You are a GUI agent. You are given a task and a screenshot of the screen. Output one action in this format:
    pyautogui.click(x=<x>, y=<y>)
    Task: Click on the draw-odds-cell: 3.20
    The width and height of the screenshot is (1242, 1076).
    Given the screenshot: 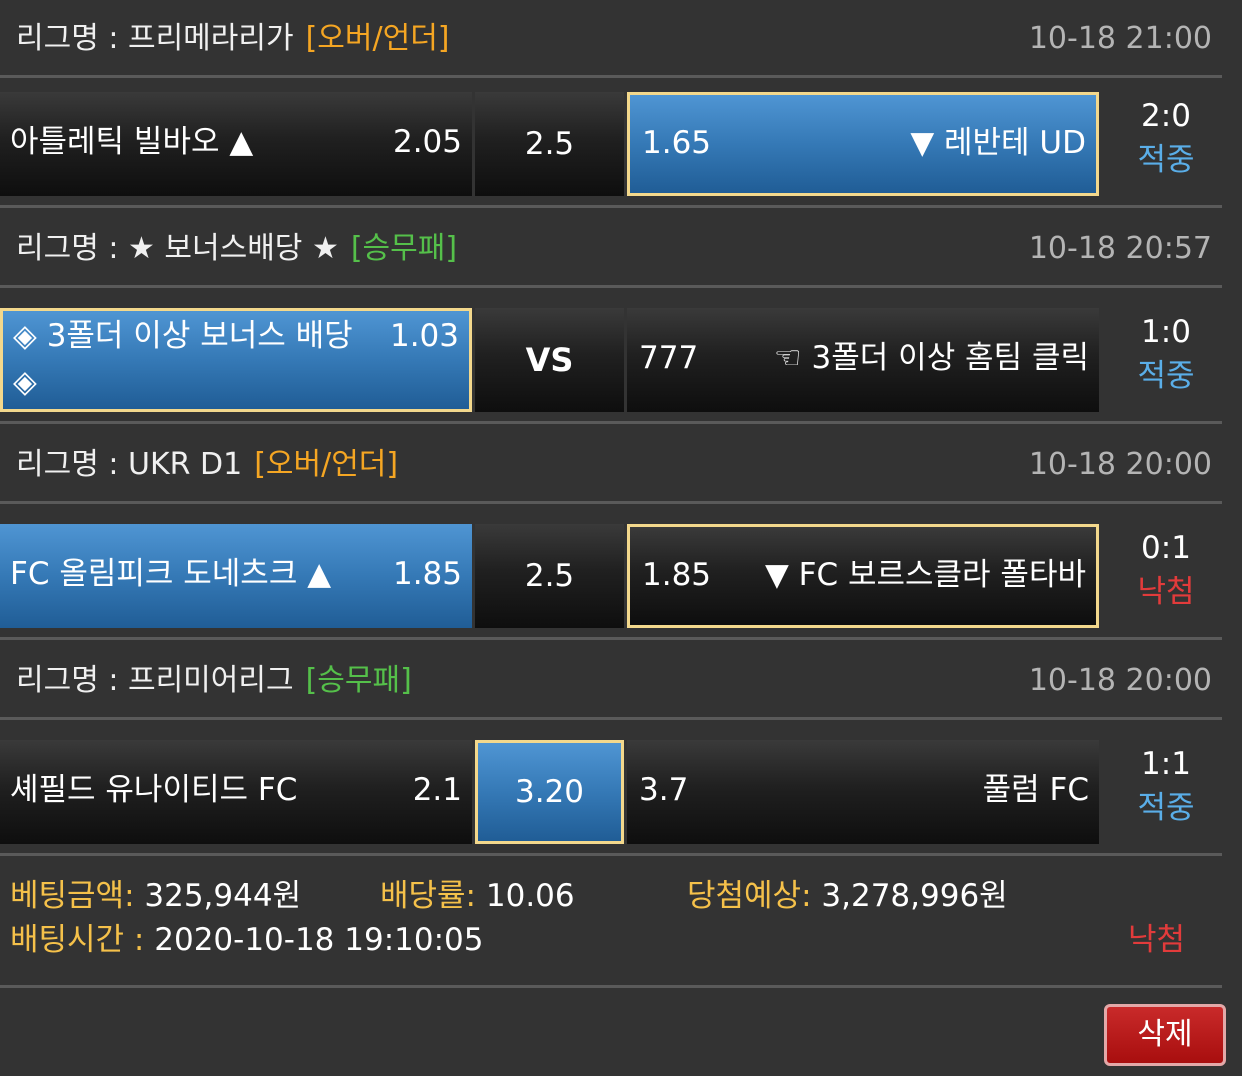 What is the action you would take?
    pyautogui.click(x=549, y=792)
    